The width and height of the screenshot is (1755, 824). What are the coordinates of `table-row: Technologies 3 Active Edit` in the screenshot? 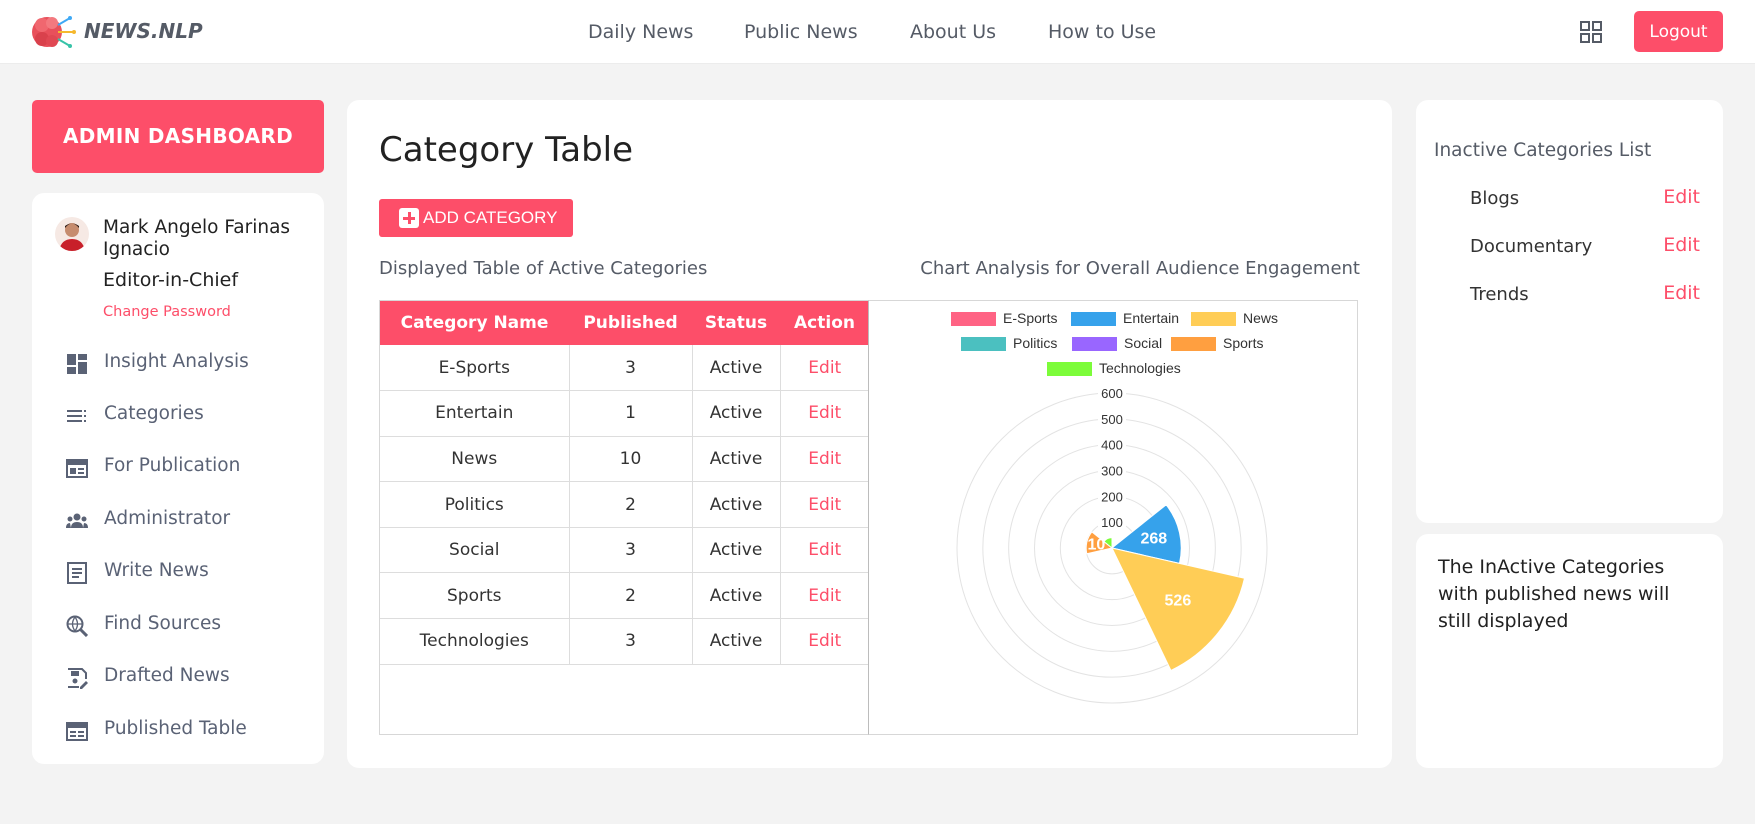 It's located at (624, 641).